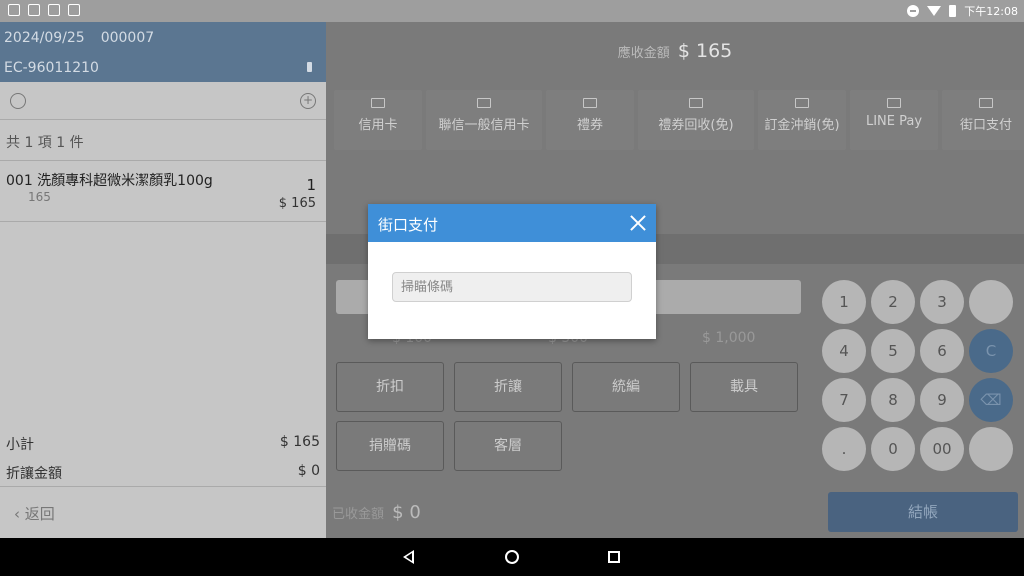 The image size is (1024, 576). What do you see at coordinates (51, 68) in the screenshot?
I see `terminal-id: EC-96011210` at bounding box center [51, 68].